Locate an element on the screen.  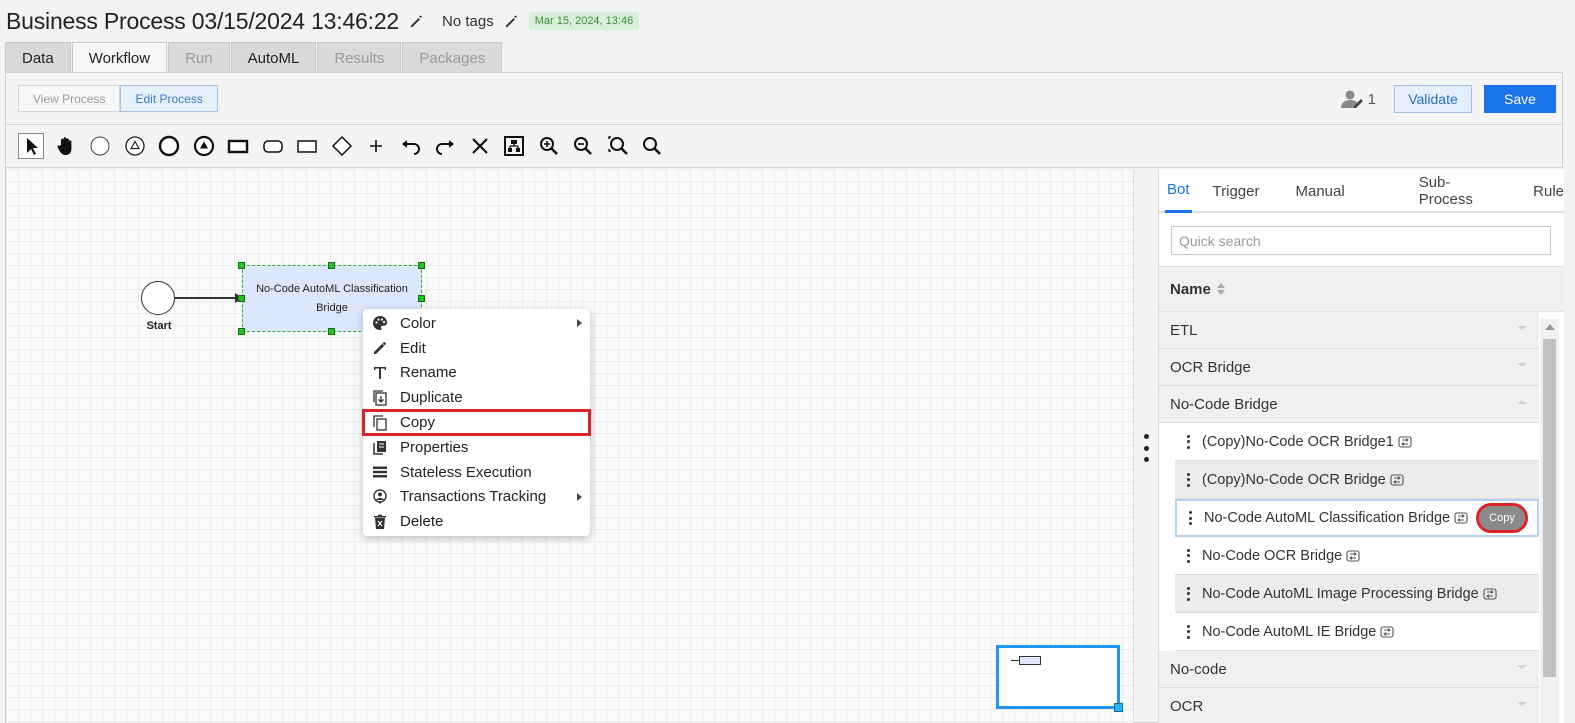
group-no-code-bridge: No-Code Bridge is located at coordinates (1349, 404).